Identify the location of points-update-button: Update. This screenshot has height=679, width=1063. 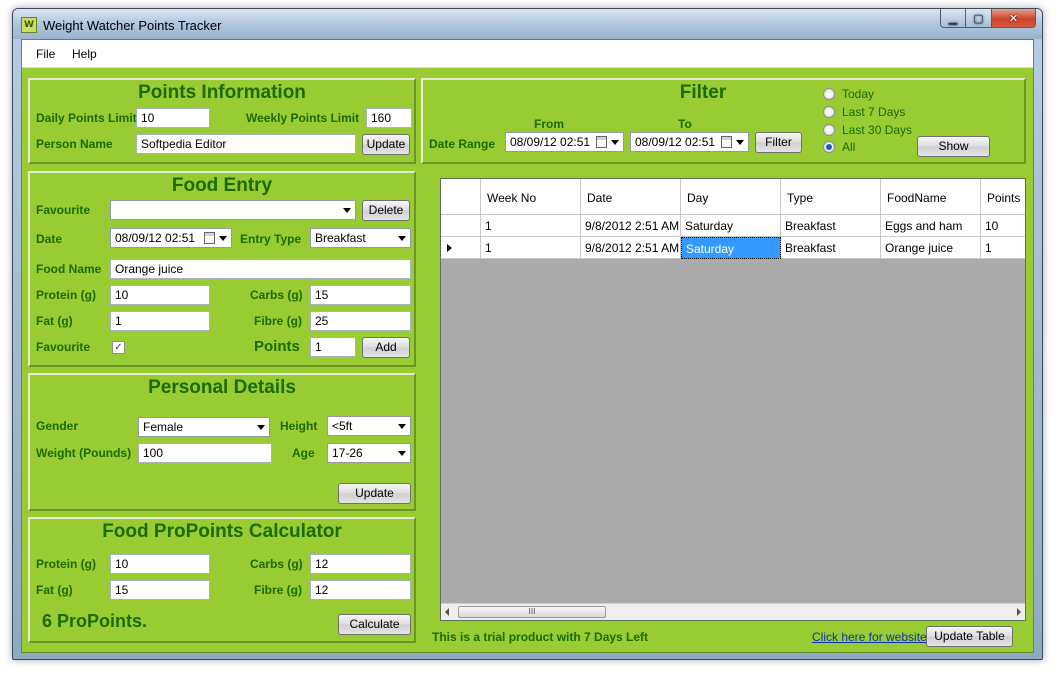
(386, 144).